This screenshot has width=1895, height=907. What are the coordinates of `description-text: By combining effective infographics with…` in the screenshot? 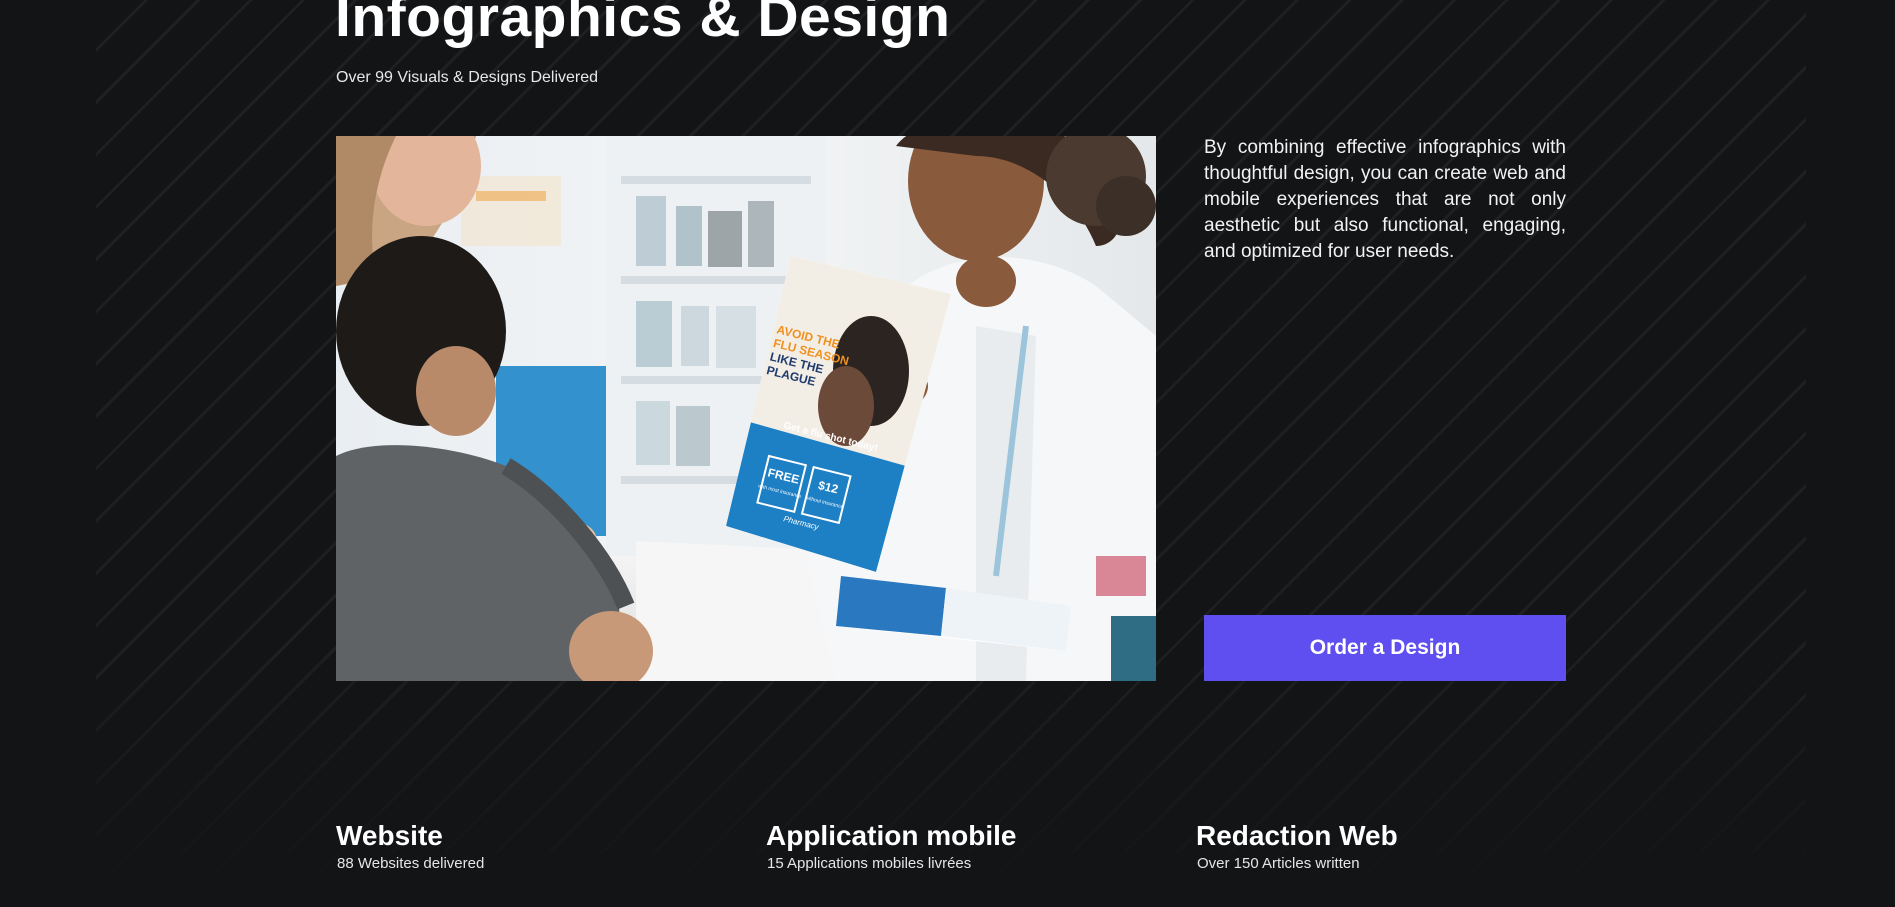 It's located at (1385, 199).